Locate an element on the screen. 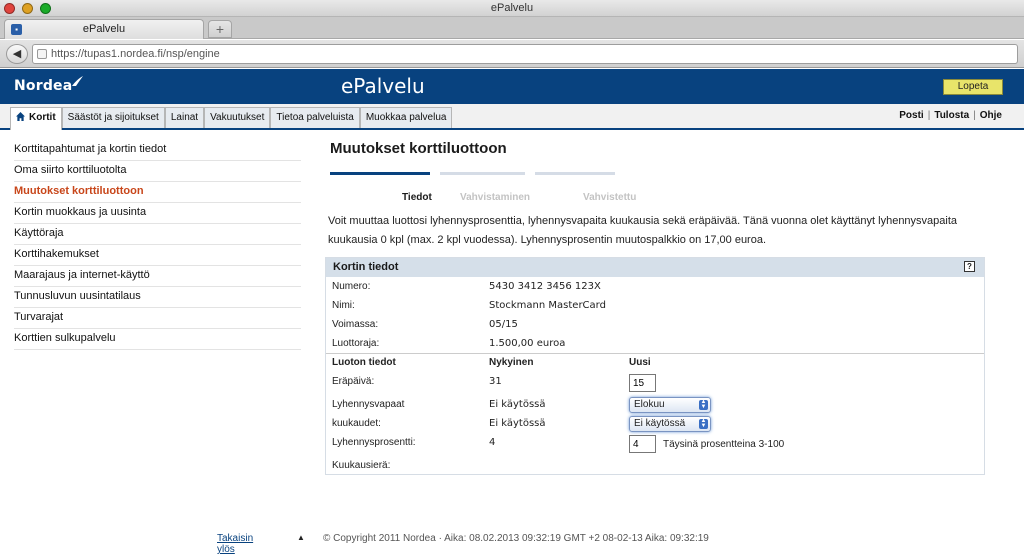  back-button: ◀ is located at coordinates (17, 54).